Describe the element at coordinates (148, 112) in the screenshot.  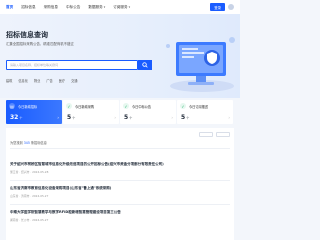
I see `stat-card-award-notices: ✓ 今日中标公告 5个 ›` at that location.